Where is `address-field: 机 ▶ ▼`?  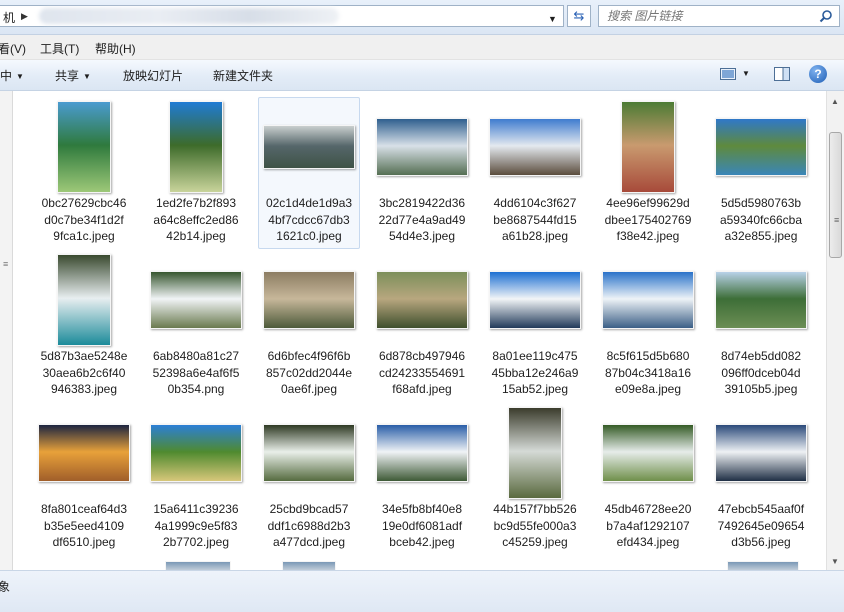 address-field: 机 ▶ ▼ is located at coordinates (282, 16).